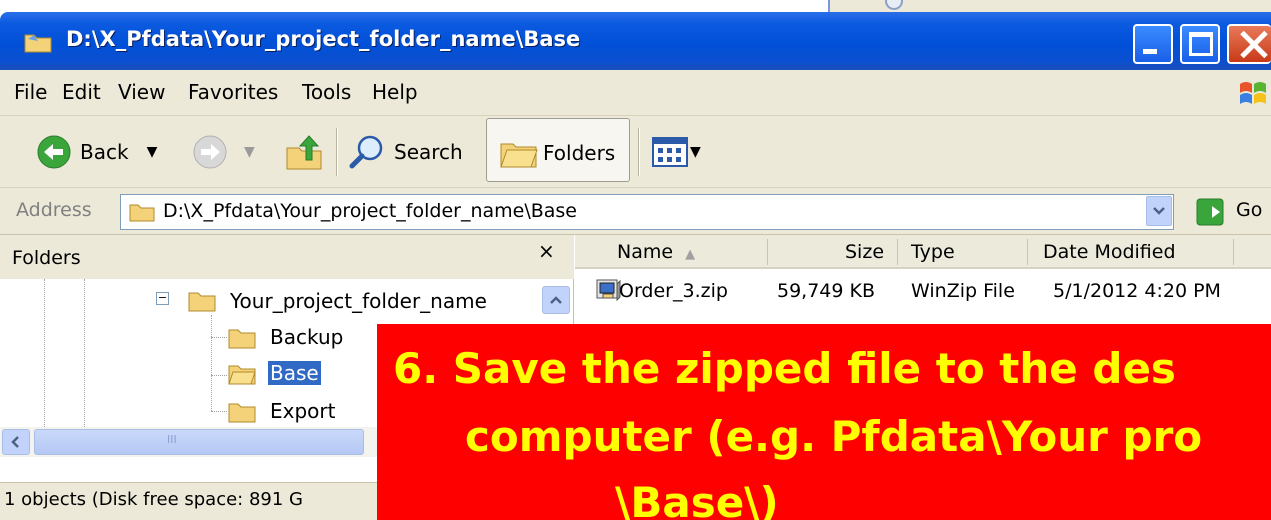 The image size is (1271, 520). Describe the element at coordinates (153, 499) in the screenshot. I see `status-text: 1 objects (Disk free space: 891 G` at that location.